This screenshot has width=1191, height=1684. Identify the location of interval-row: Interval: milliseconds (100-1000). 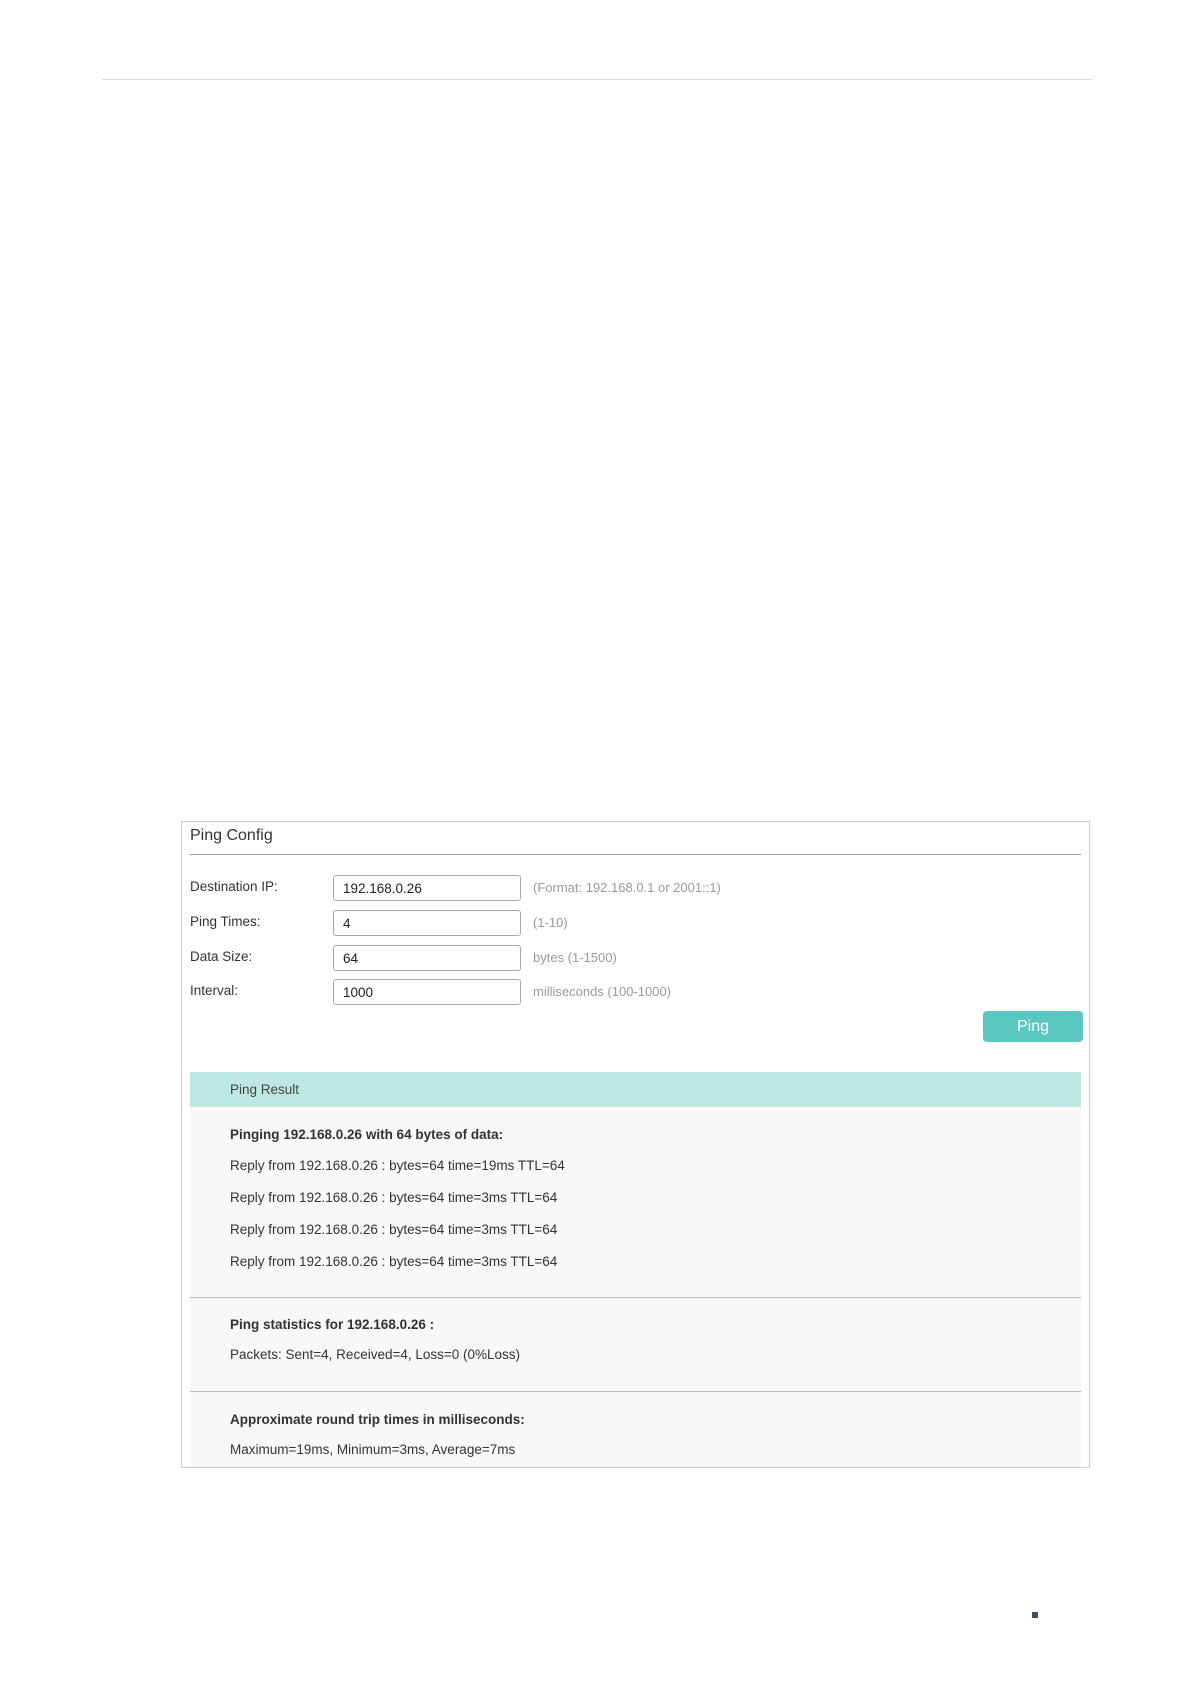
(635, 992).